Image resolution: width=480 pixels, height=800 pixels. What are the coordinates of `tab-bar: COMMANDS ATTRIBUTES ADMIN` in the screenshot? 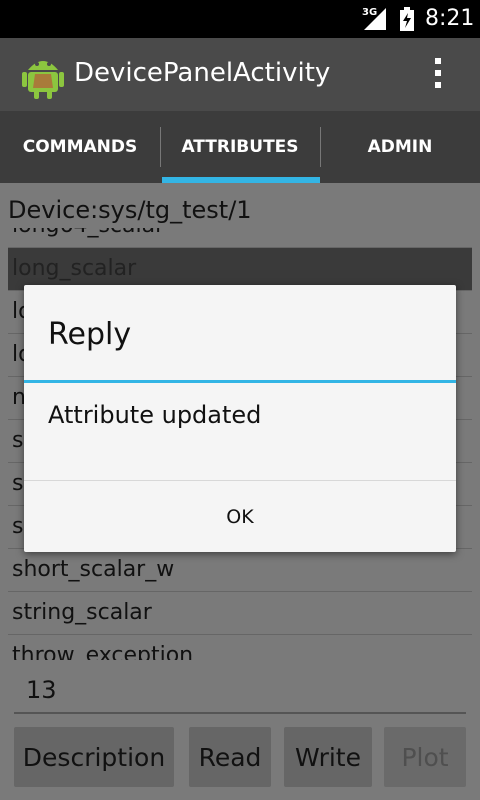 It's located at (240, 147).